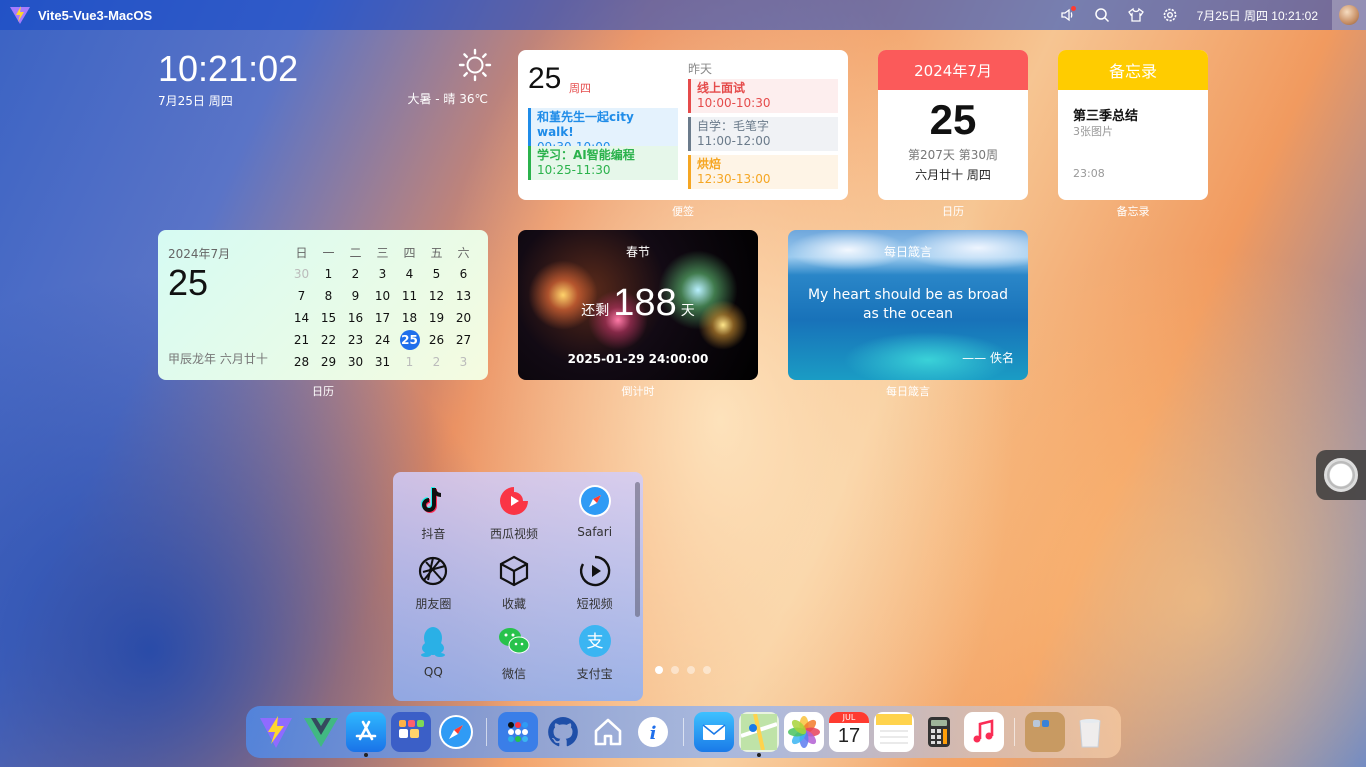  What do you see at coordinates (463, 340) in the screenshot?
I see `calendar-day-cell: 27` at bounding box center [463, 340].